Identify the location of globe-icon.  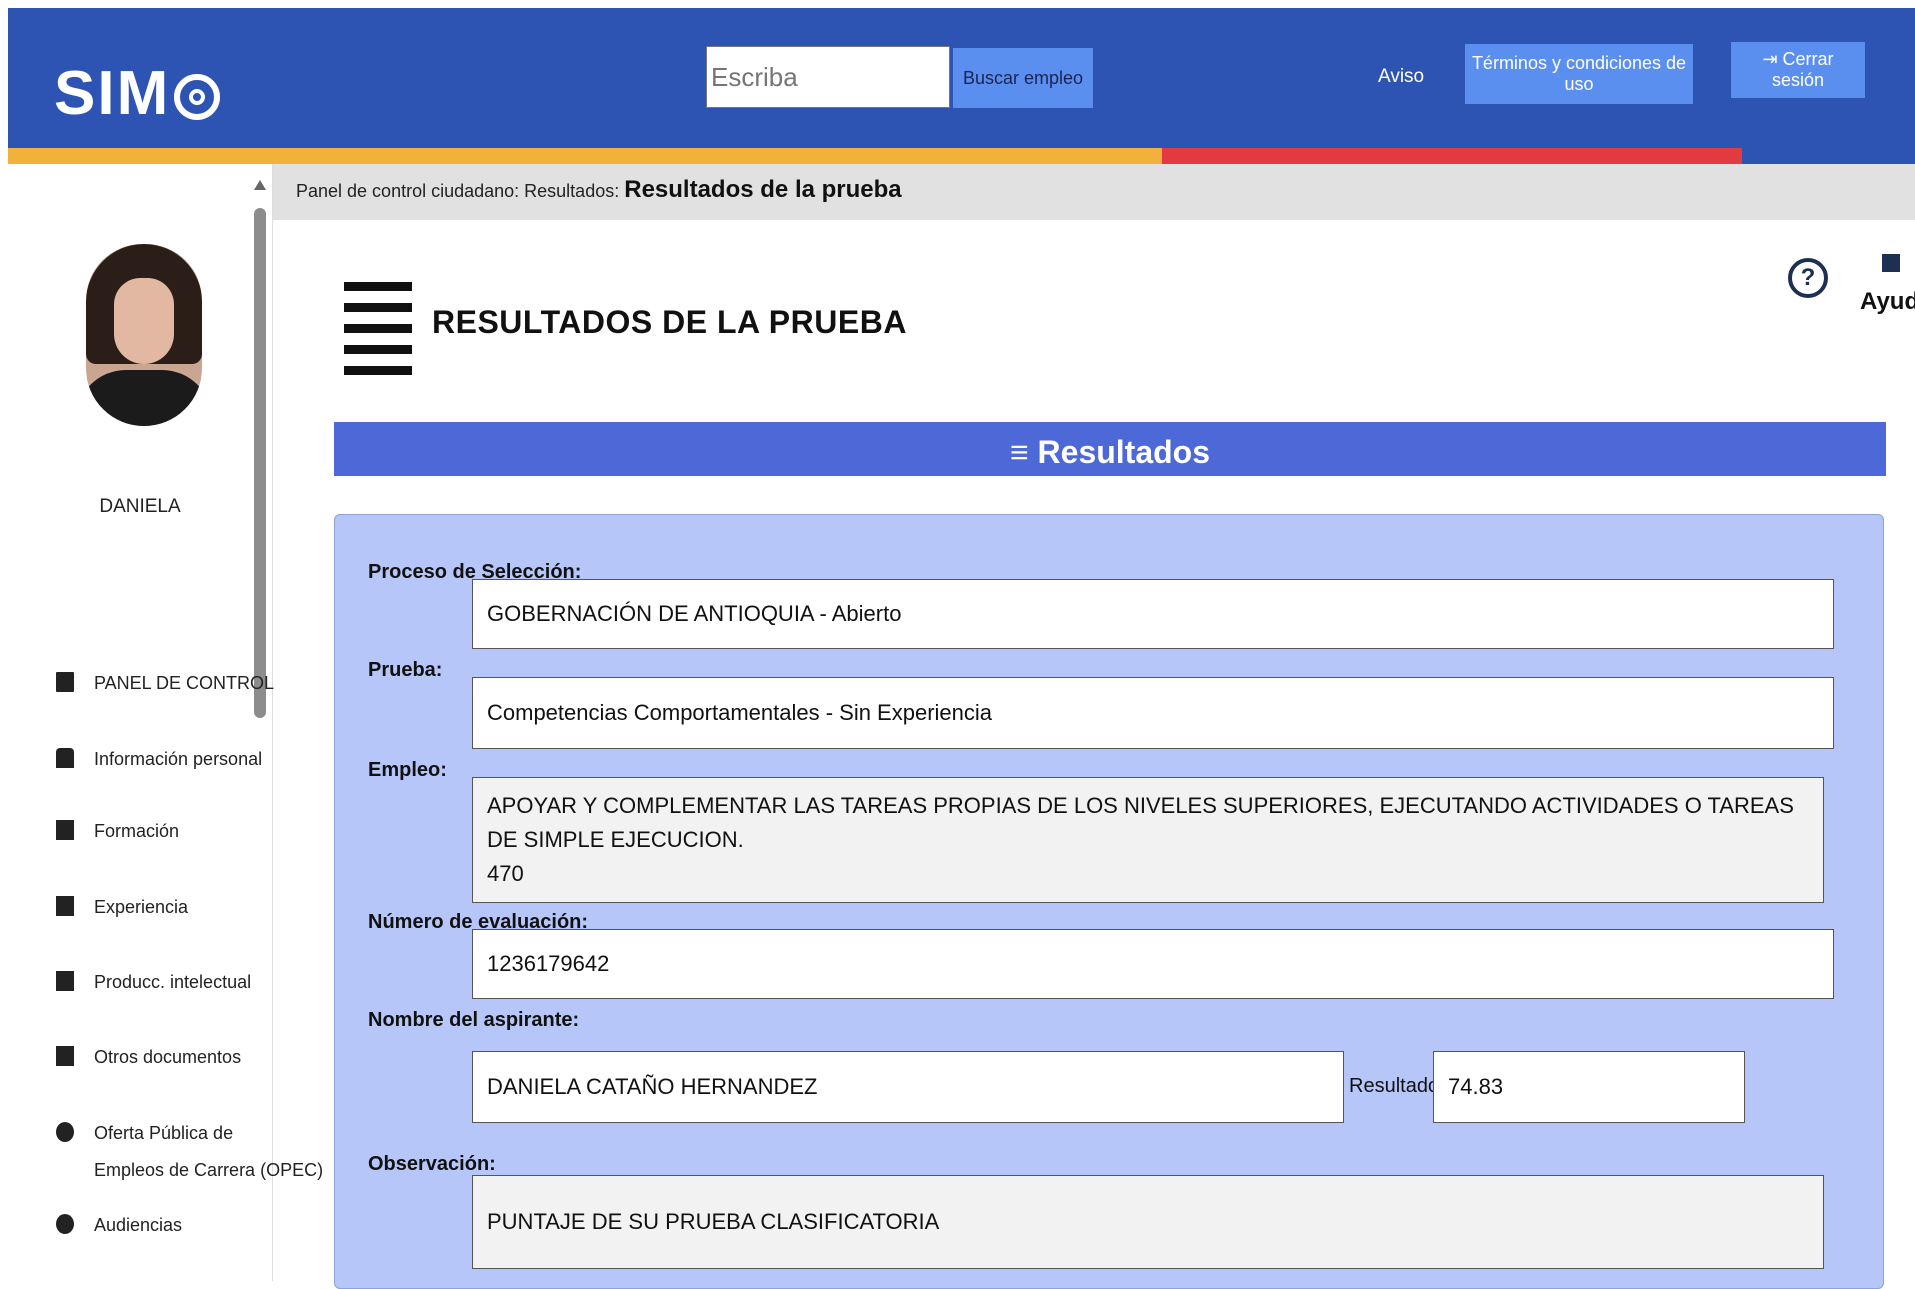
(65, 1132).